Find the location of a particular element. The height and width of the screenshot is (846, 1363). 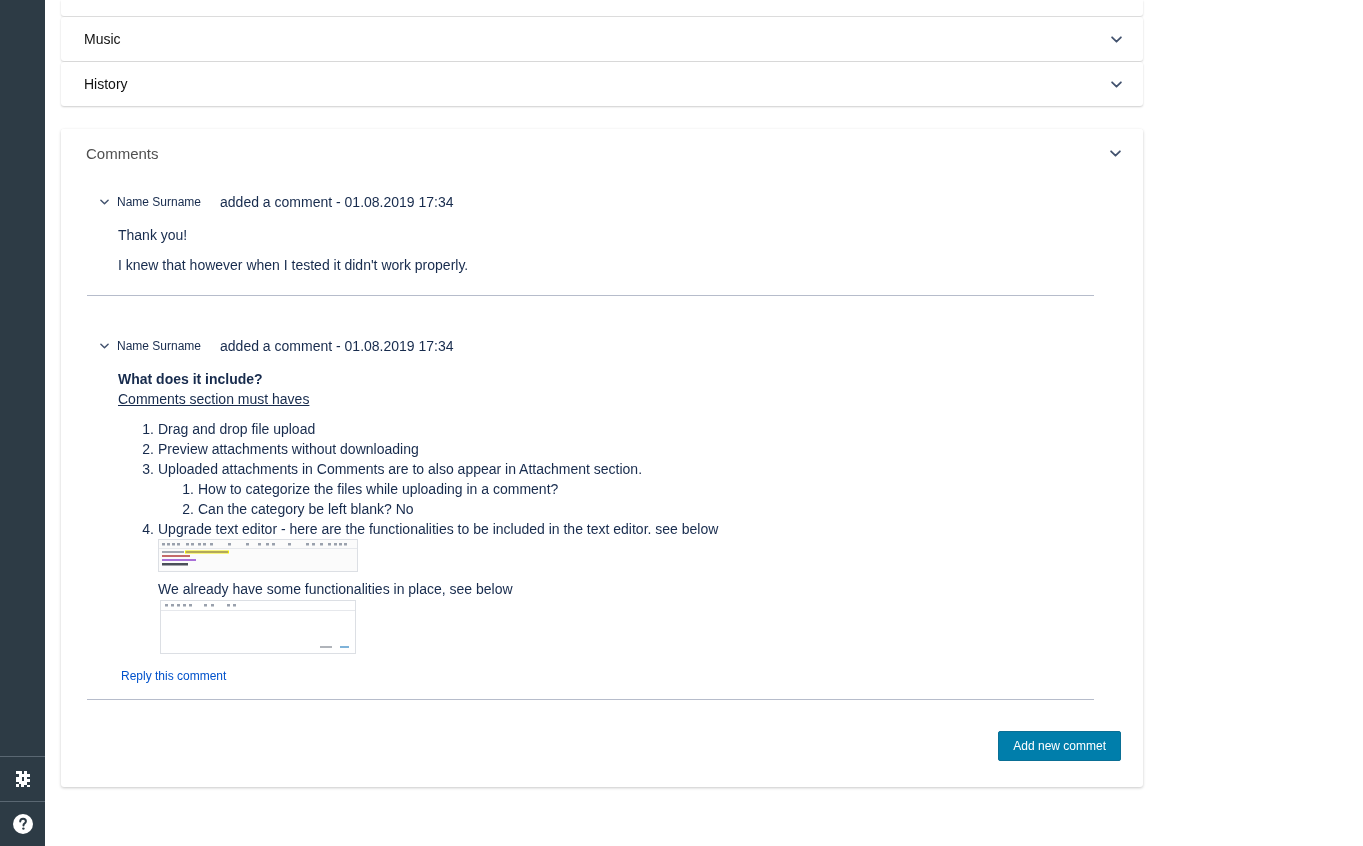

accordion-header: Music is located at coordinates (602, 39).